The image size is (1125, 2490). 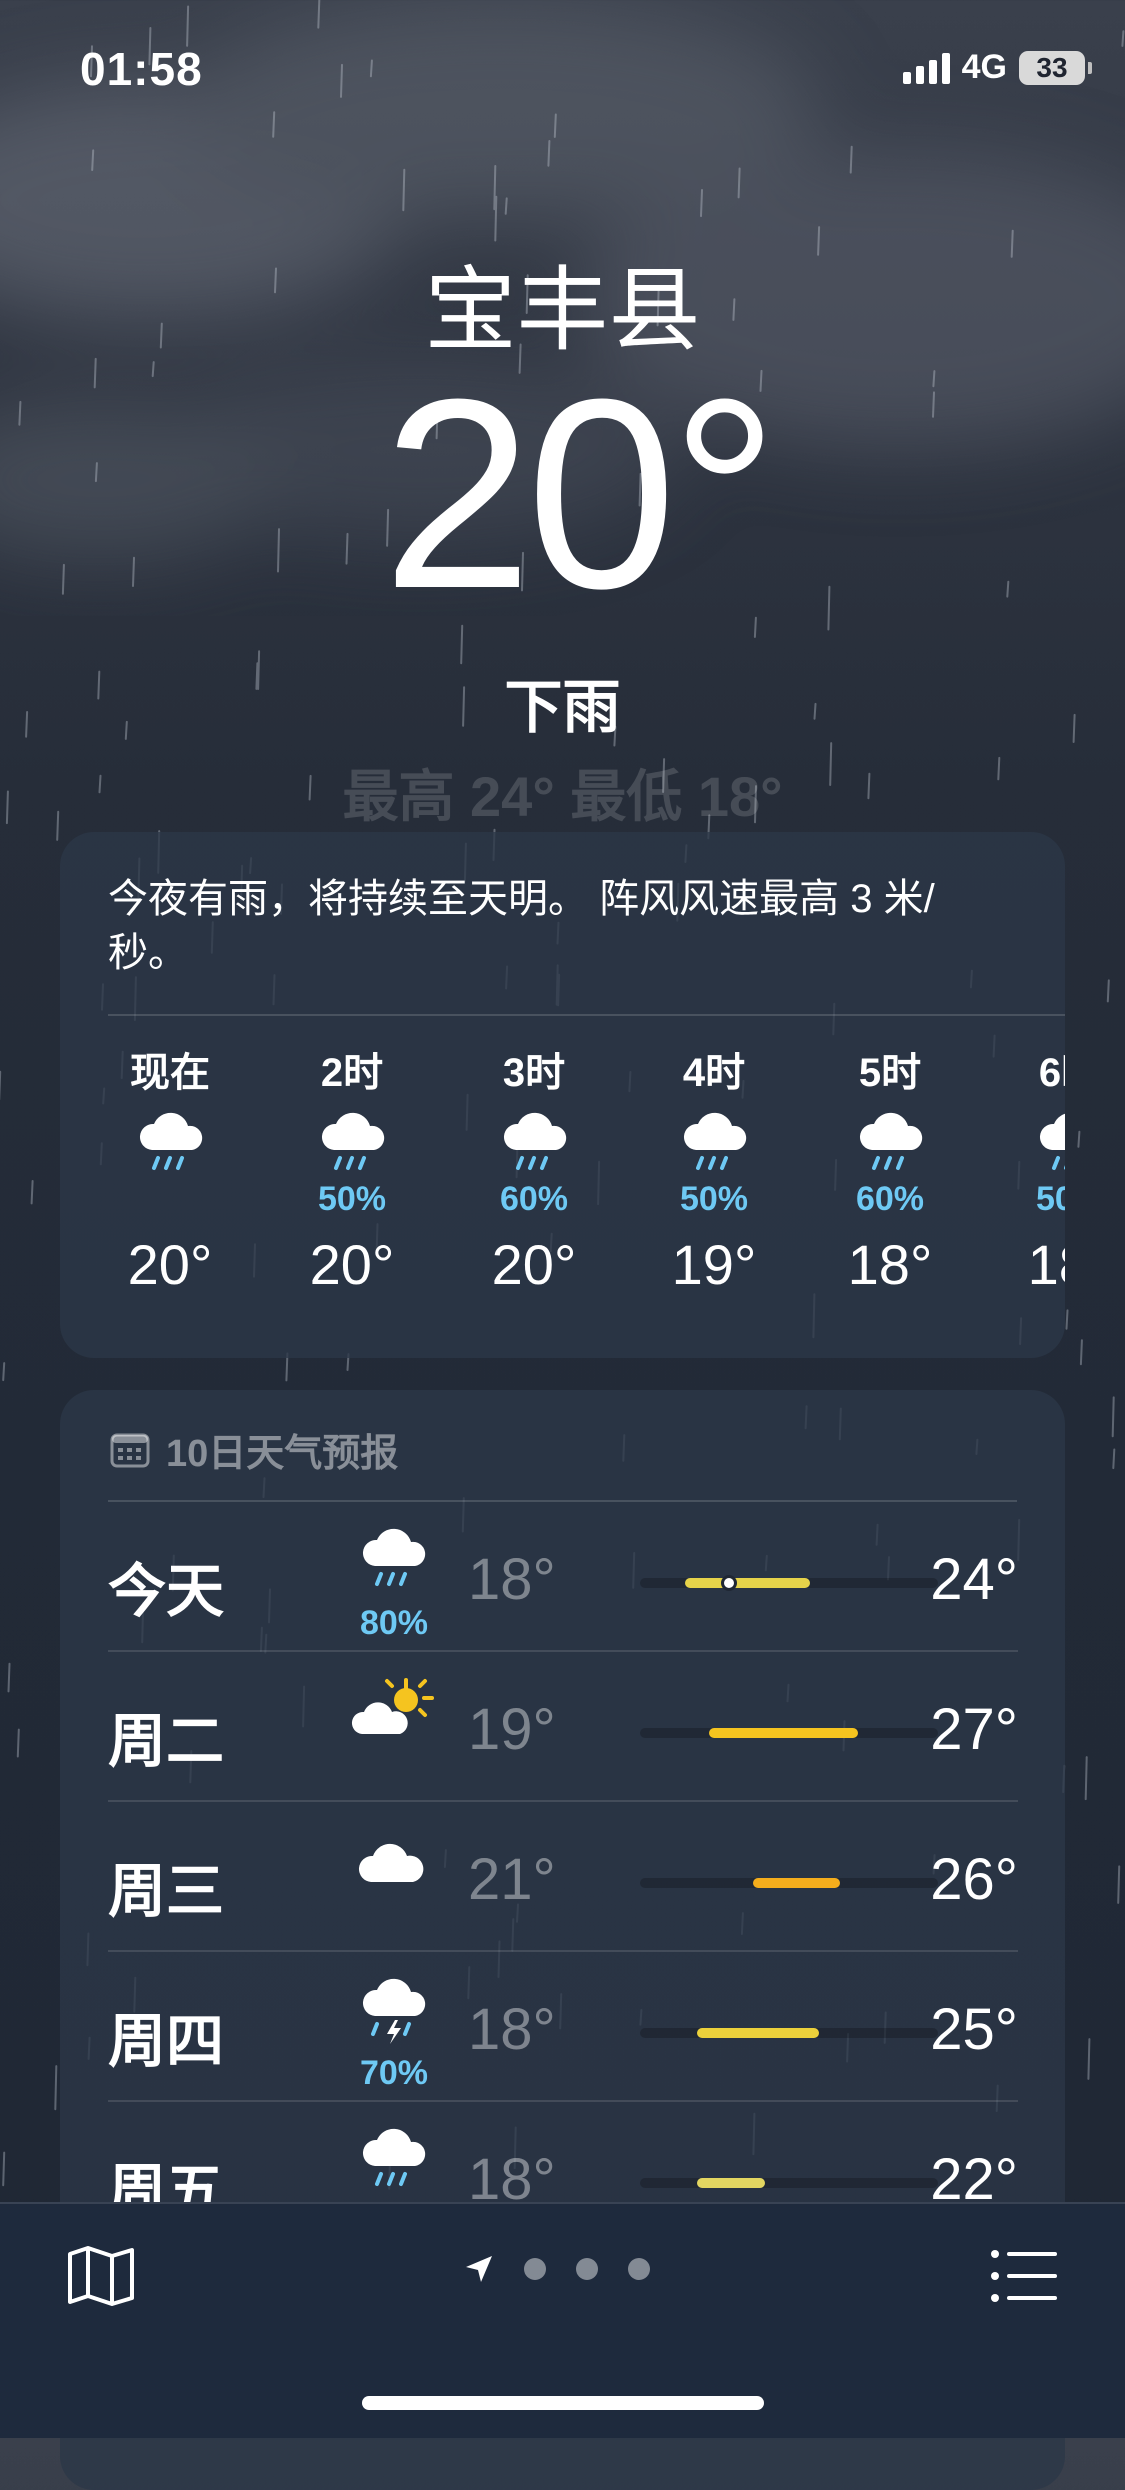 I want to click on hour-item: 3时 60% 20°, so click(x=534, y=1170).